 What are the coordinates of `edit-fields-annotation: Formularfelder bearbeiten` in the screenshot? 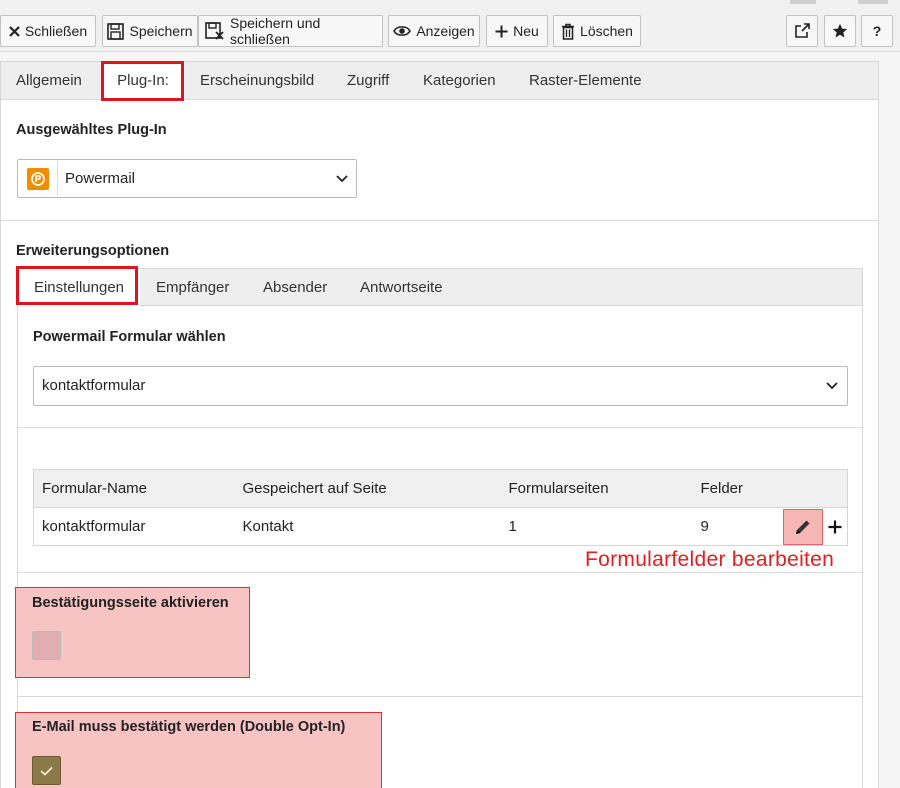 It's located at (710, 559).